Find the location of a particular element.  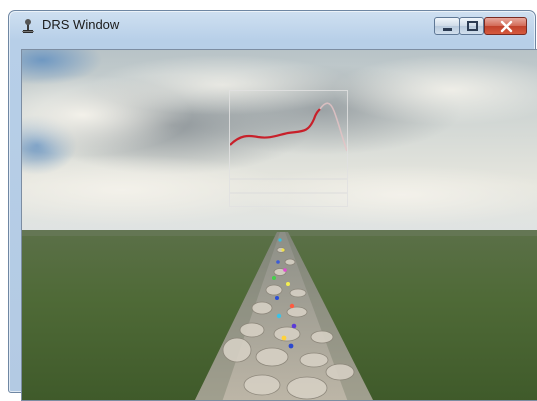

plot-curve is located at coordinates (288, 148).